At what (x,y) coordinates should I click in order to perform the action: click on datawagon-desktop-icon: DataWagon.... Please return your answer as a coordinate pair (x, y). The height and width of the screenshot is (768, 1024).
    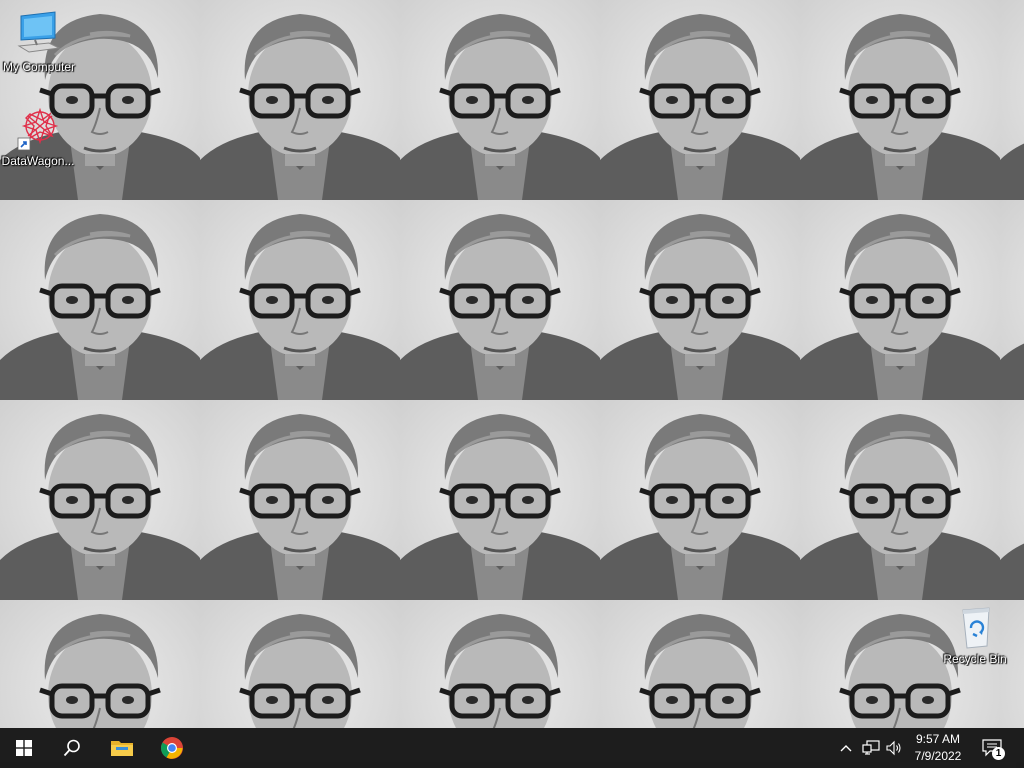
    Looking at the image, I should click on (38, 136).